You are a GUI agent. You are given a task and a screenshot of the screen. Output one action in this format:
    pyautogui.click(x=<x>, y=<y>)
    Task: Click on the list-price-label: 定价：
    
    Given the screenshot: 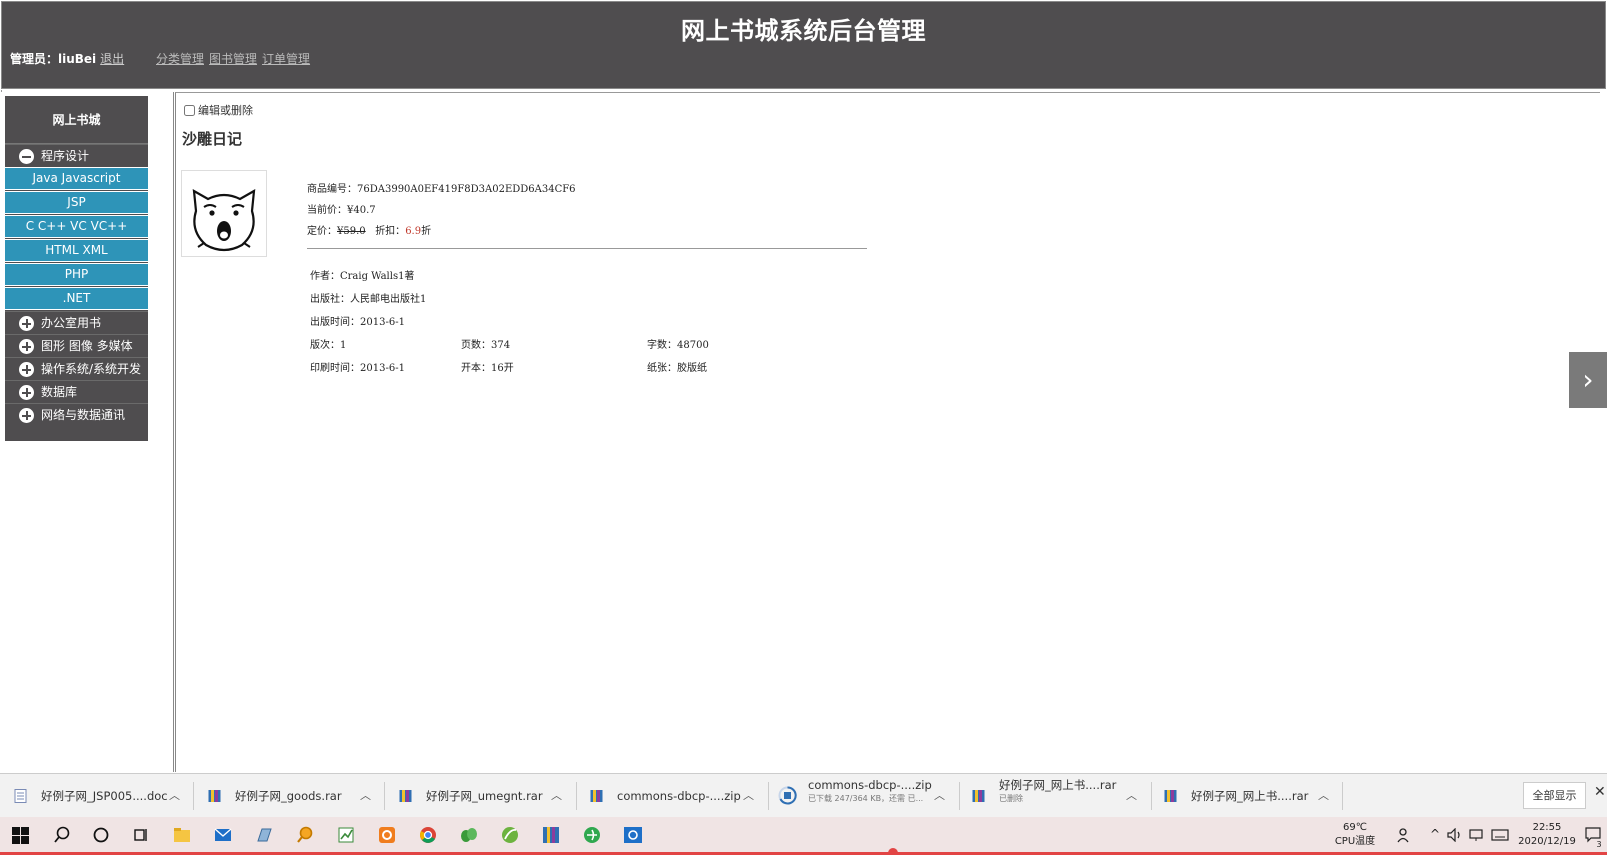 What is the action you would take?
    pyautogui.click(x=322, y=231)
    